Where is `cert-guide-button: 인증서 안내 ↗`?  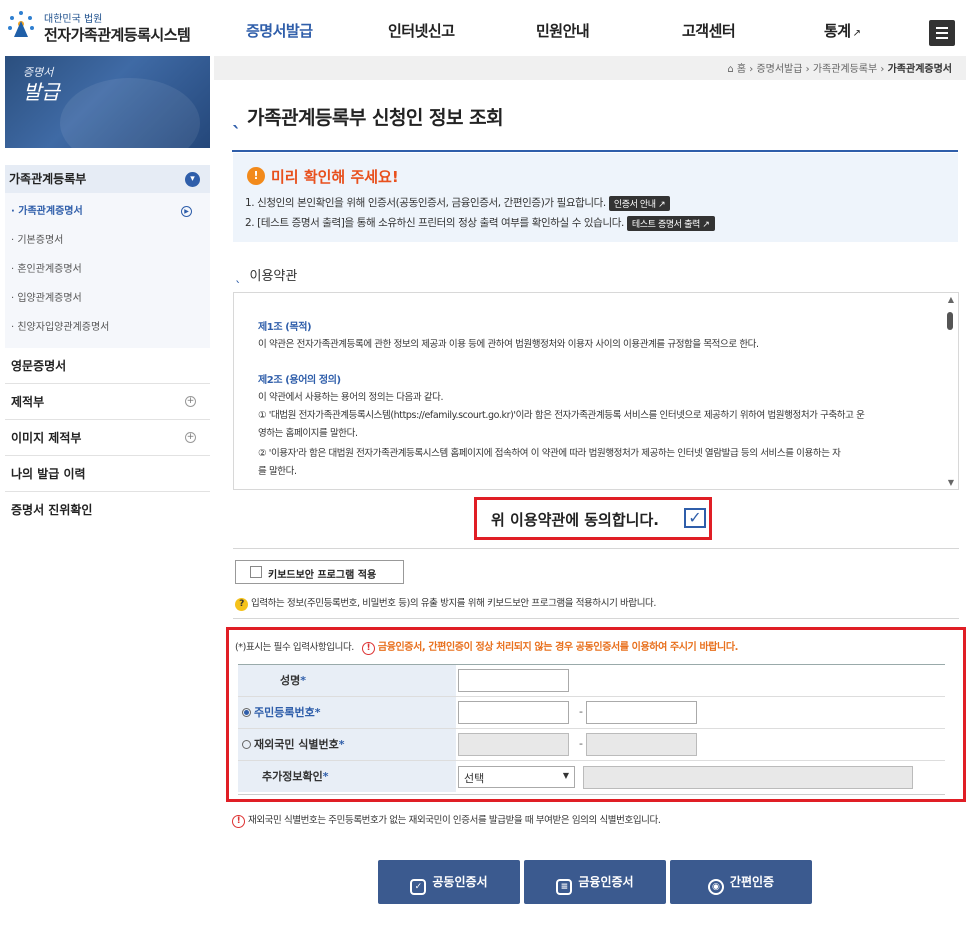
cert-guide-button: 인증서 안내 ↗ is located at coordinates (639, 203).